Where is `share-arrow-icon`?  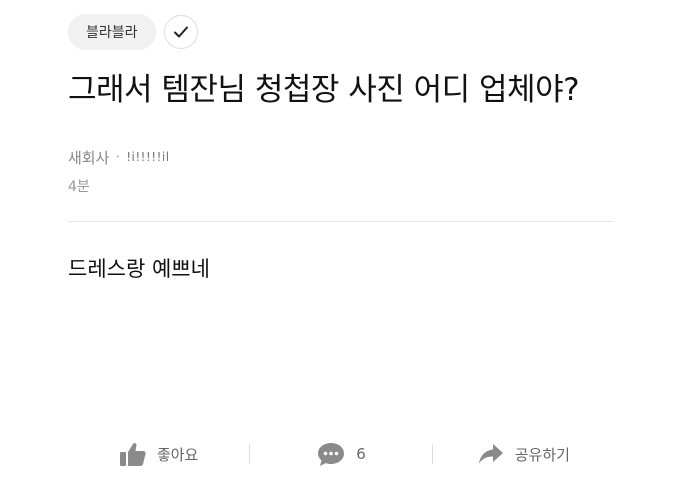 share-arrow-icon is located at coordinates (491, 454).